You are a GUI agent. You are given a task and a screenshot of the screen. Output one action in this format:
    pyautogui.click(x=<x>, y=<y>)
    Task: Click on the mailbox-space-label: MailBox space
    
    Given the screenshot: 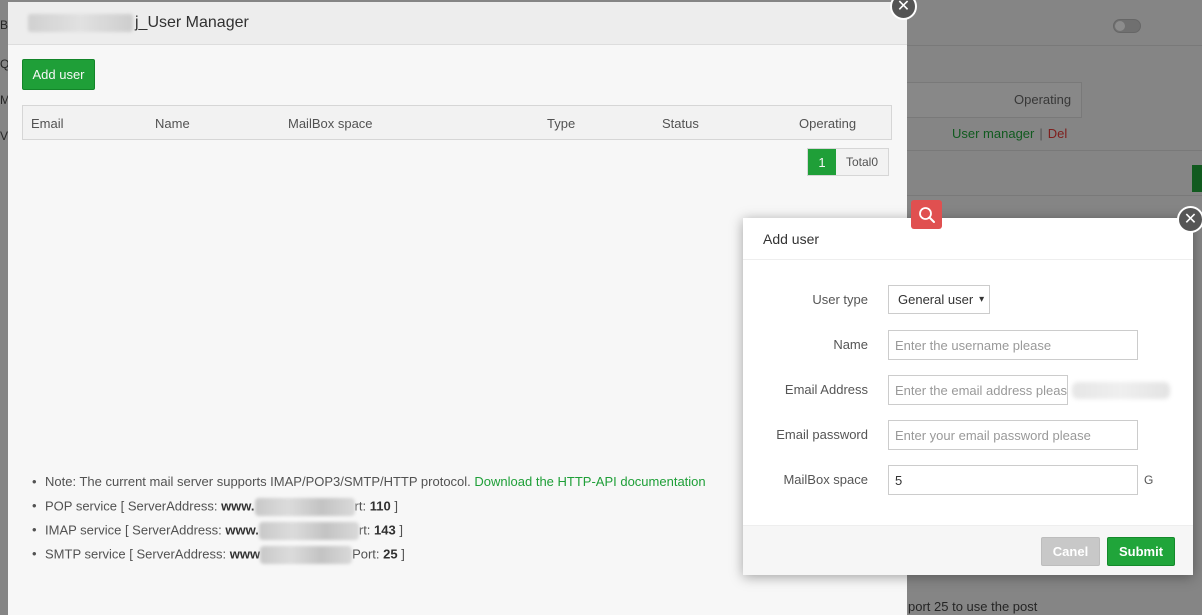 What is the action you would take?
    pyautogui.click(x=825, y=479)
    